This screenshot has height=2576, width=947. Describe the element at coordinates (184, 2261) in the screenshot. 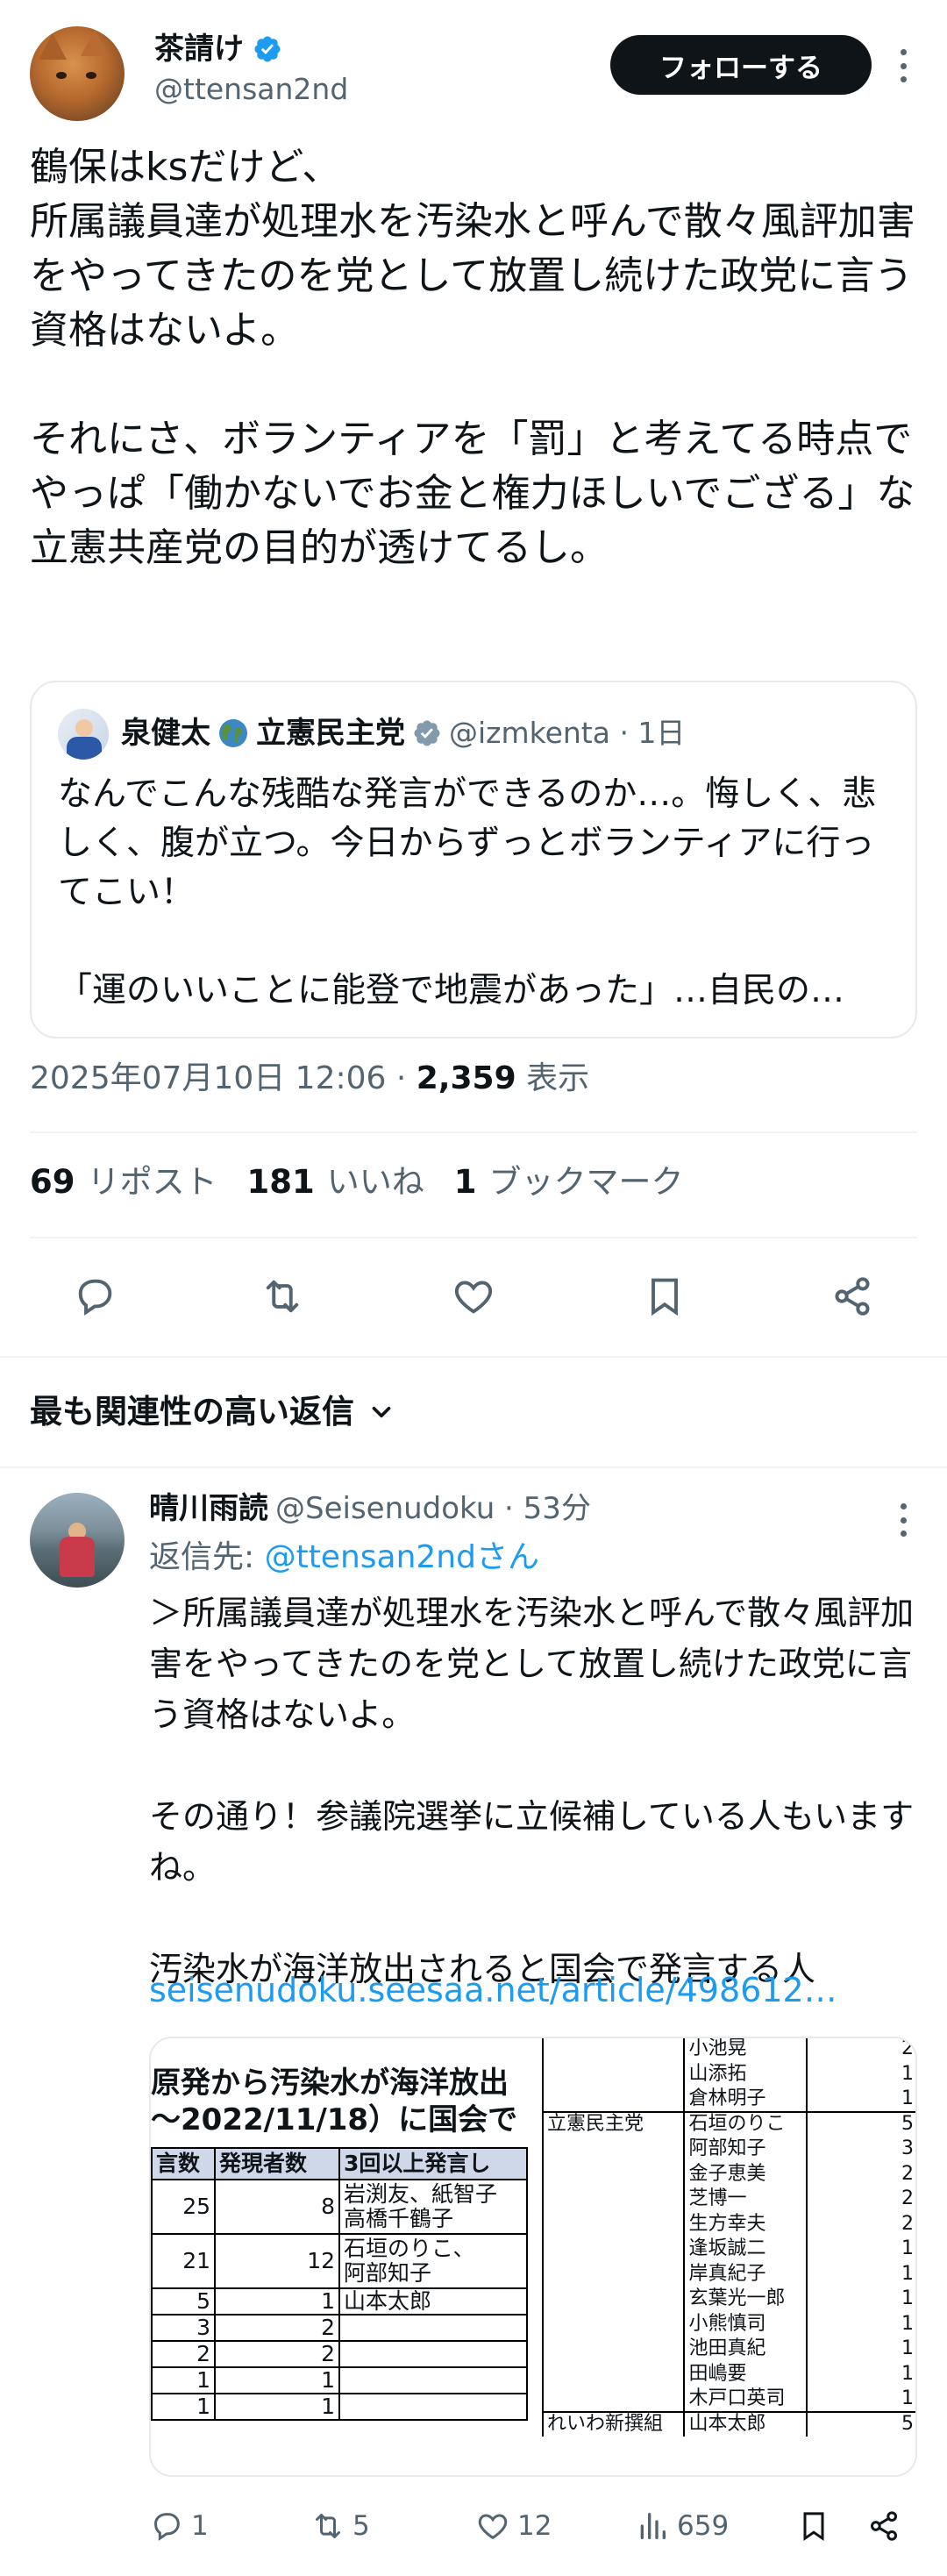

I see `table-cell: 21` at that location.